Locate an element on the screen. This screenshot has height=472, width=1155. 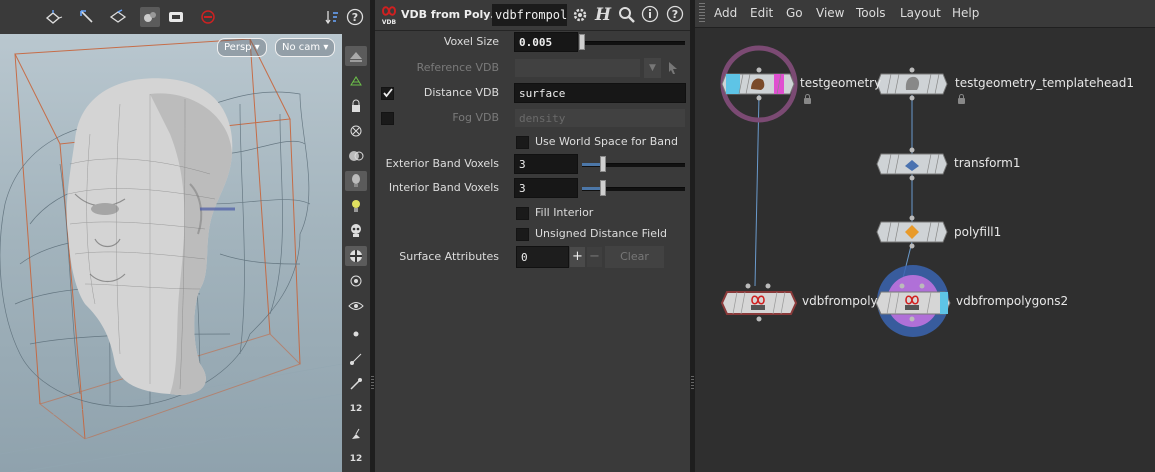
use-world-space-checkbox is located at coordinates (522, 142).